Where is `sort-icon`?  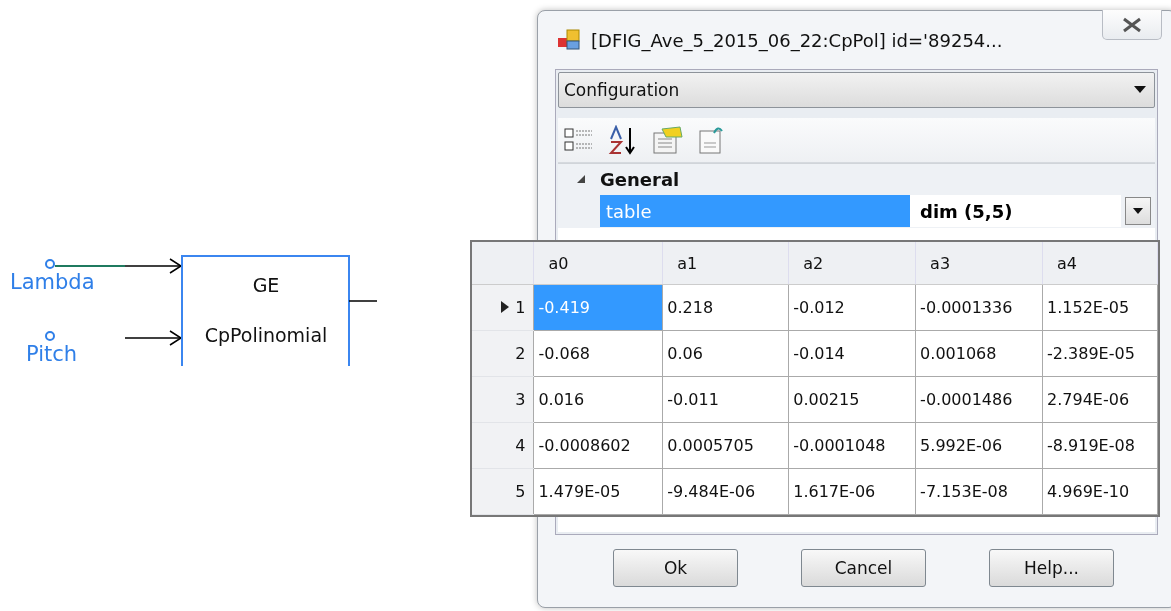
sort-icon is located at coordinates (623, 140).